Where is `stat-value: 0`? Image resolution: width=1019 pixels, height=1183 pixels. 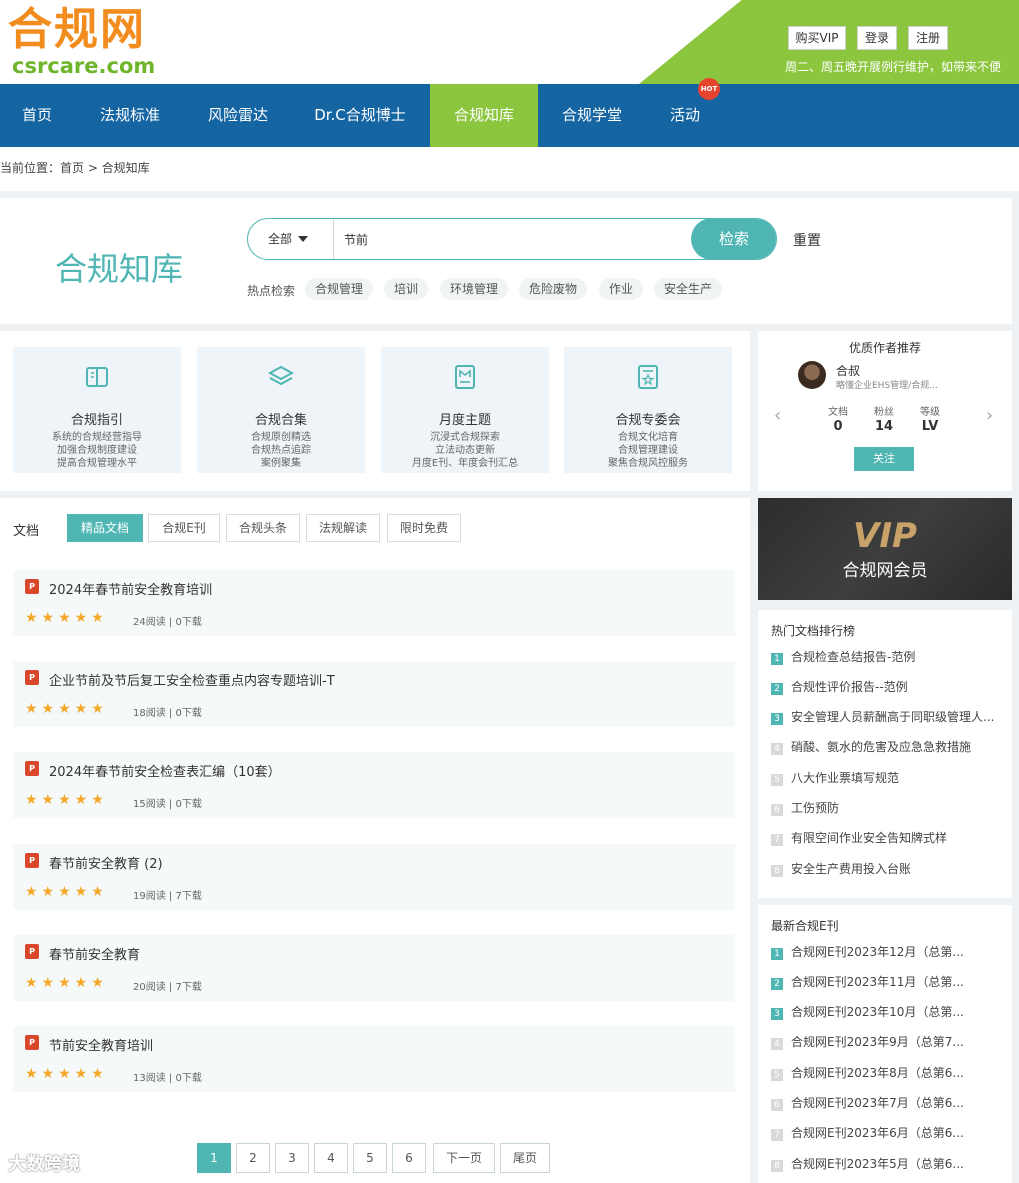 stat-value: 0 is located at coordinates (838, 426).